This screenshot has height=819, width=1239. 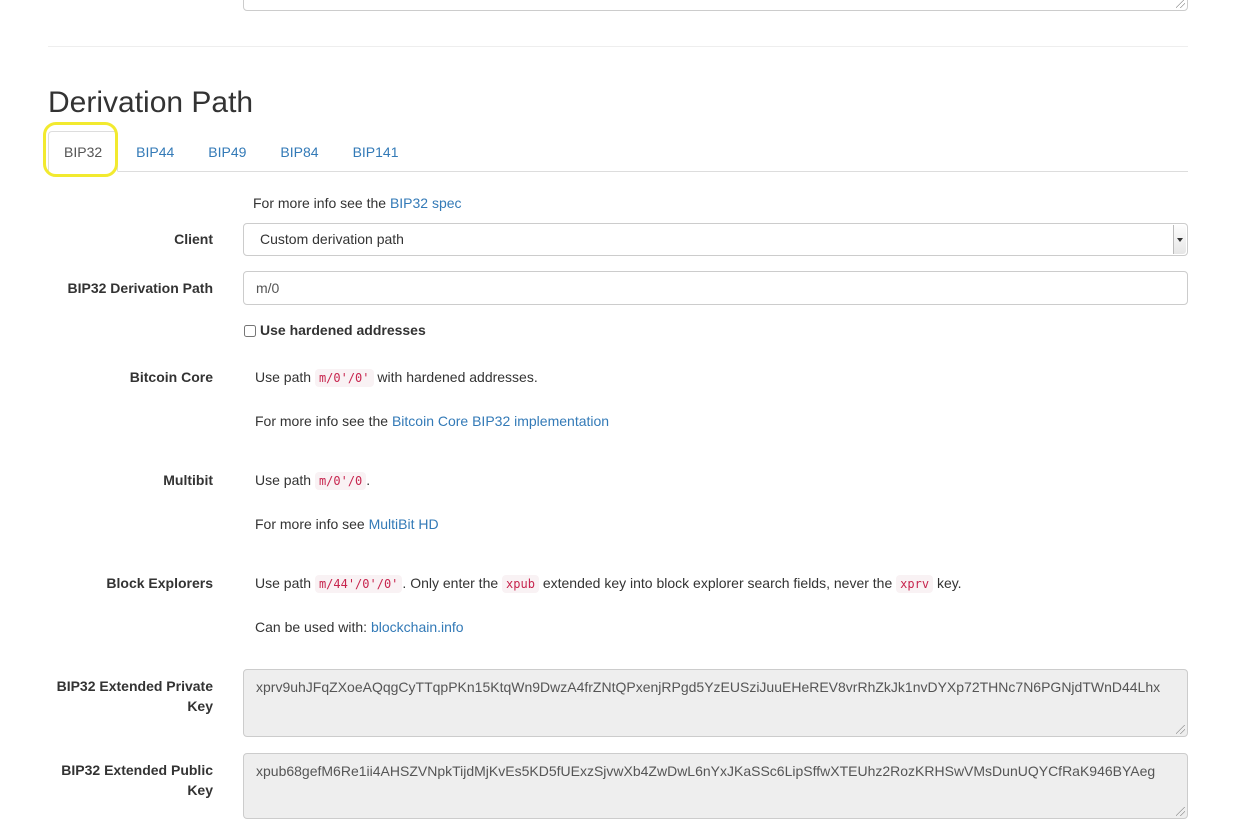 I want to click on block-explorers-path-code: m/44'/0'/0', so click(x=358, y=584).